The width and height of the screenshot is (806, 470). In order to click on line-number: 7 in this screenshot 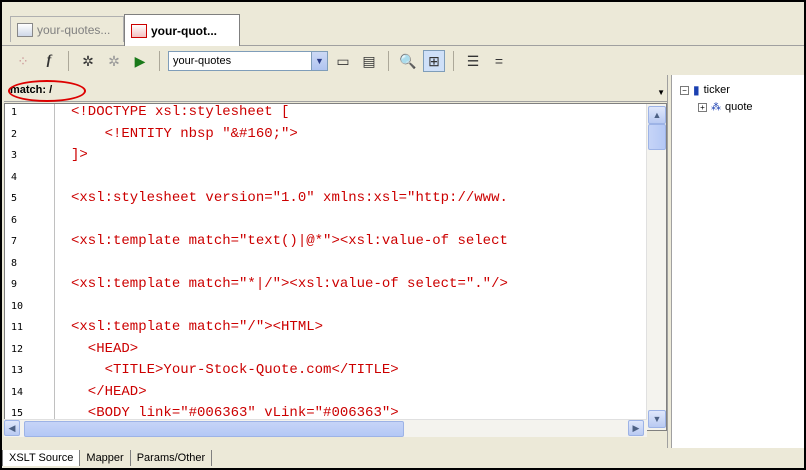, I will do `click(14, 241)`.